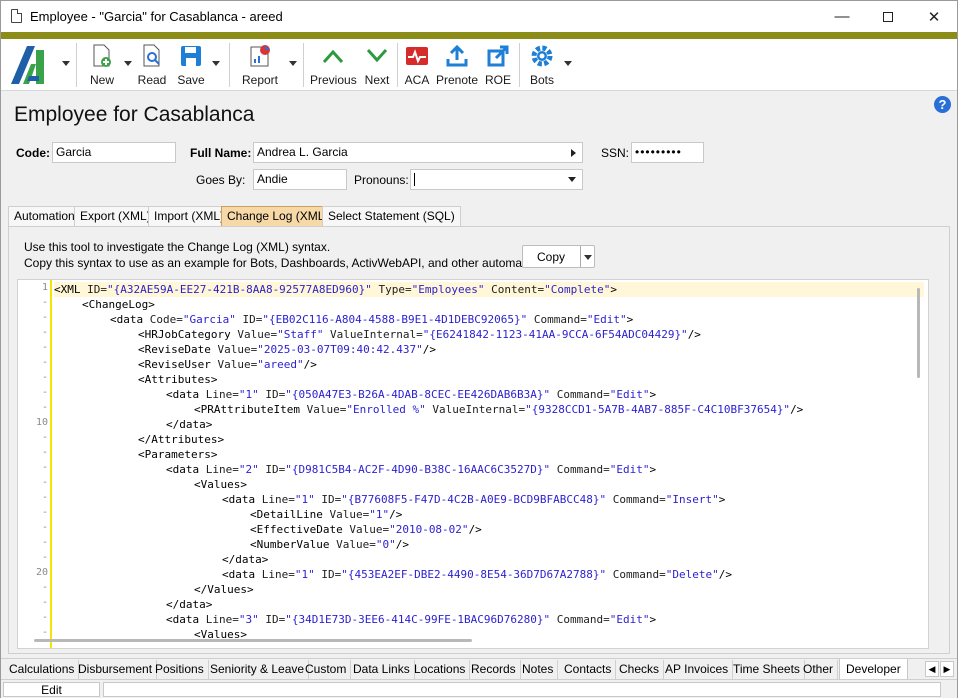  Describe the element at coordinates (494, 669) in the screenshot. I see `bottom-tab-records: Records` at that location.